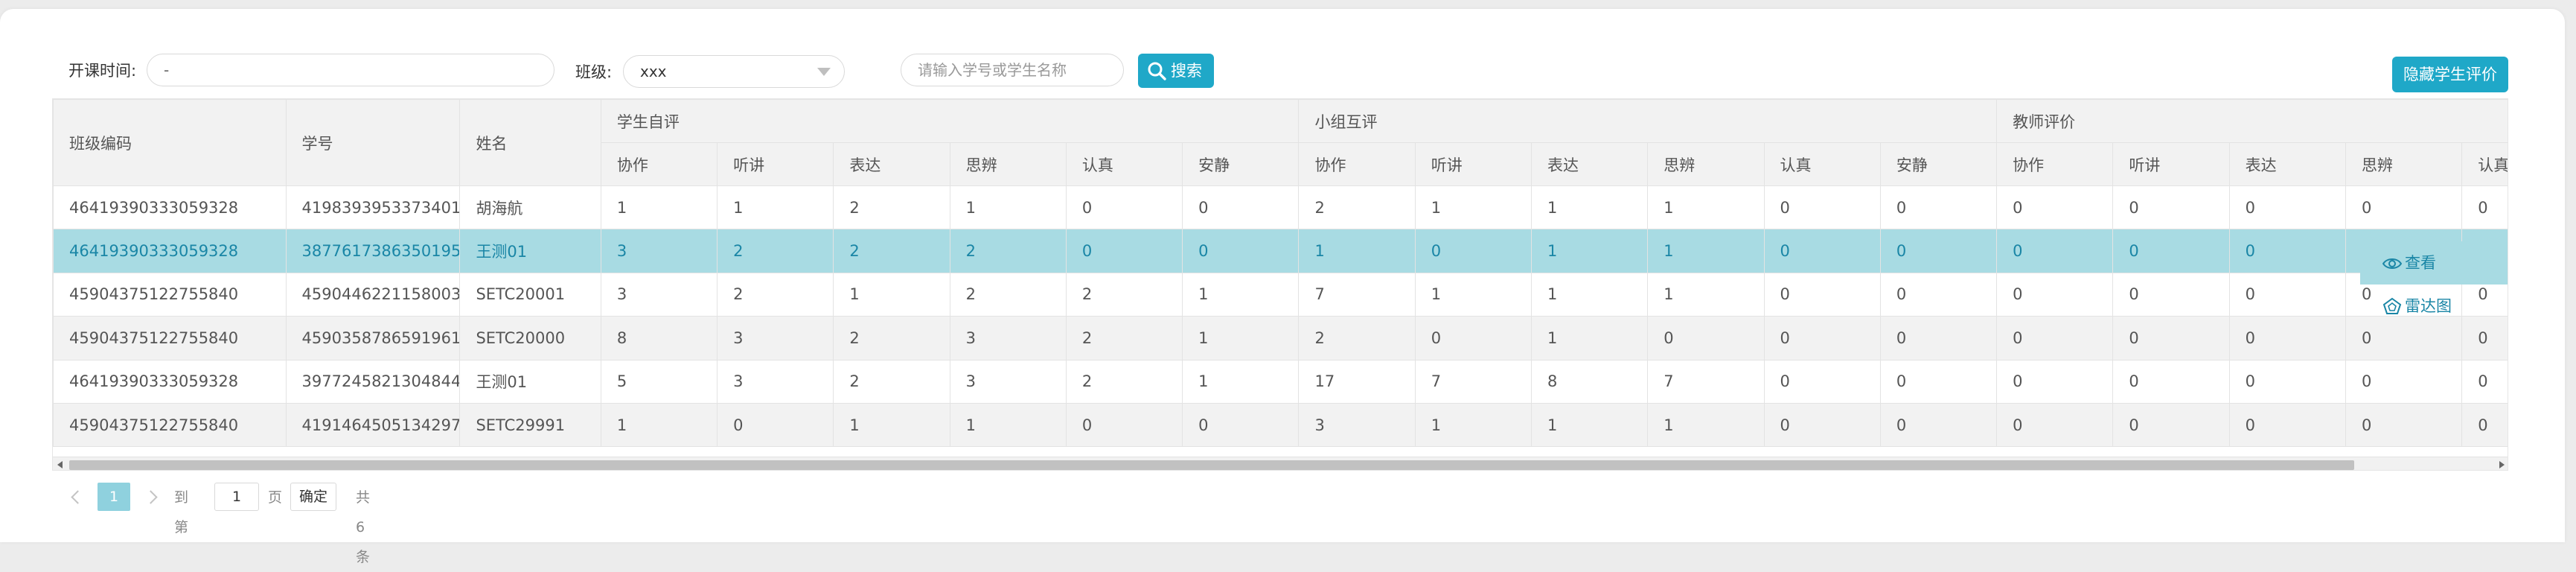  I want to click on goto-page-input: 1, so click(237, 497).